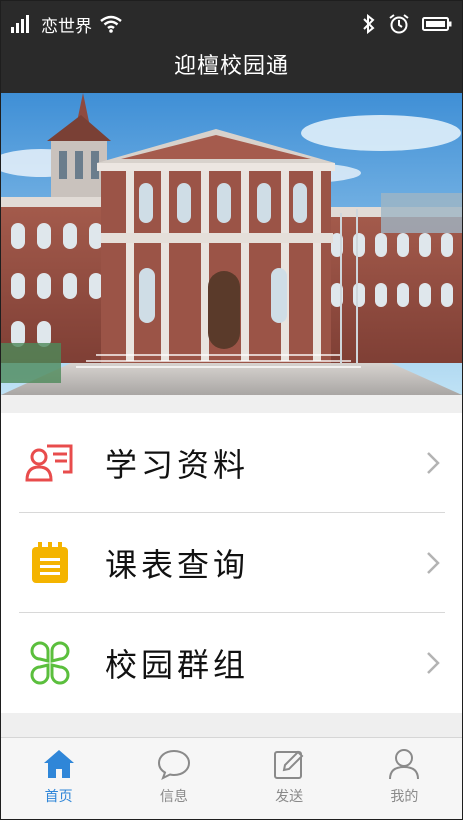 The image size is (463, 820). I want to click on menu-label-schedule: 课表查询, so click(177, 565).